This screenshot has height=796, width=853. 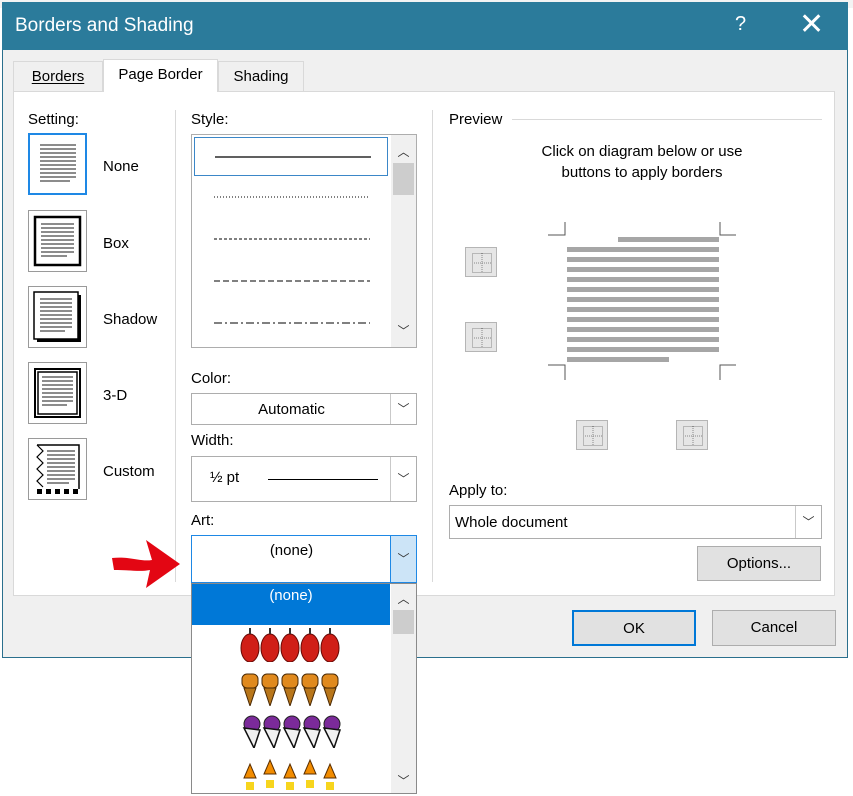 What do you see at coordinates (291, 595) in the screenshot?
I see `art-option-none-label: (none)` at bounding box center [291, 595].